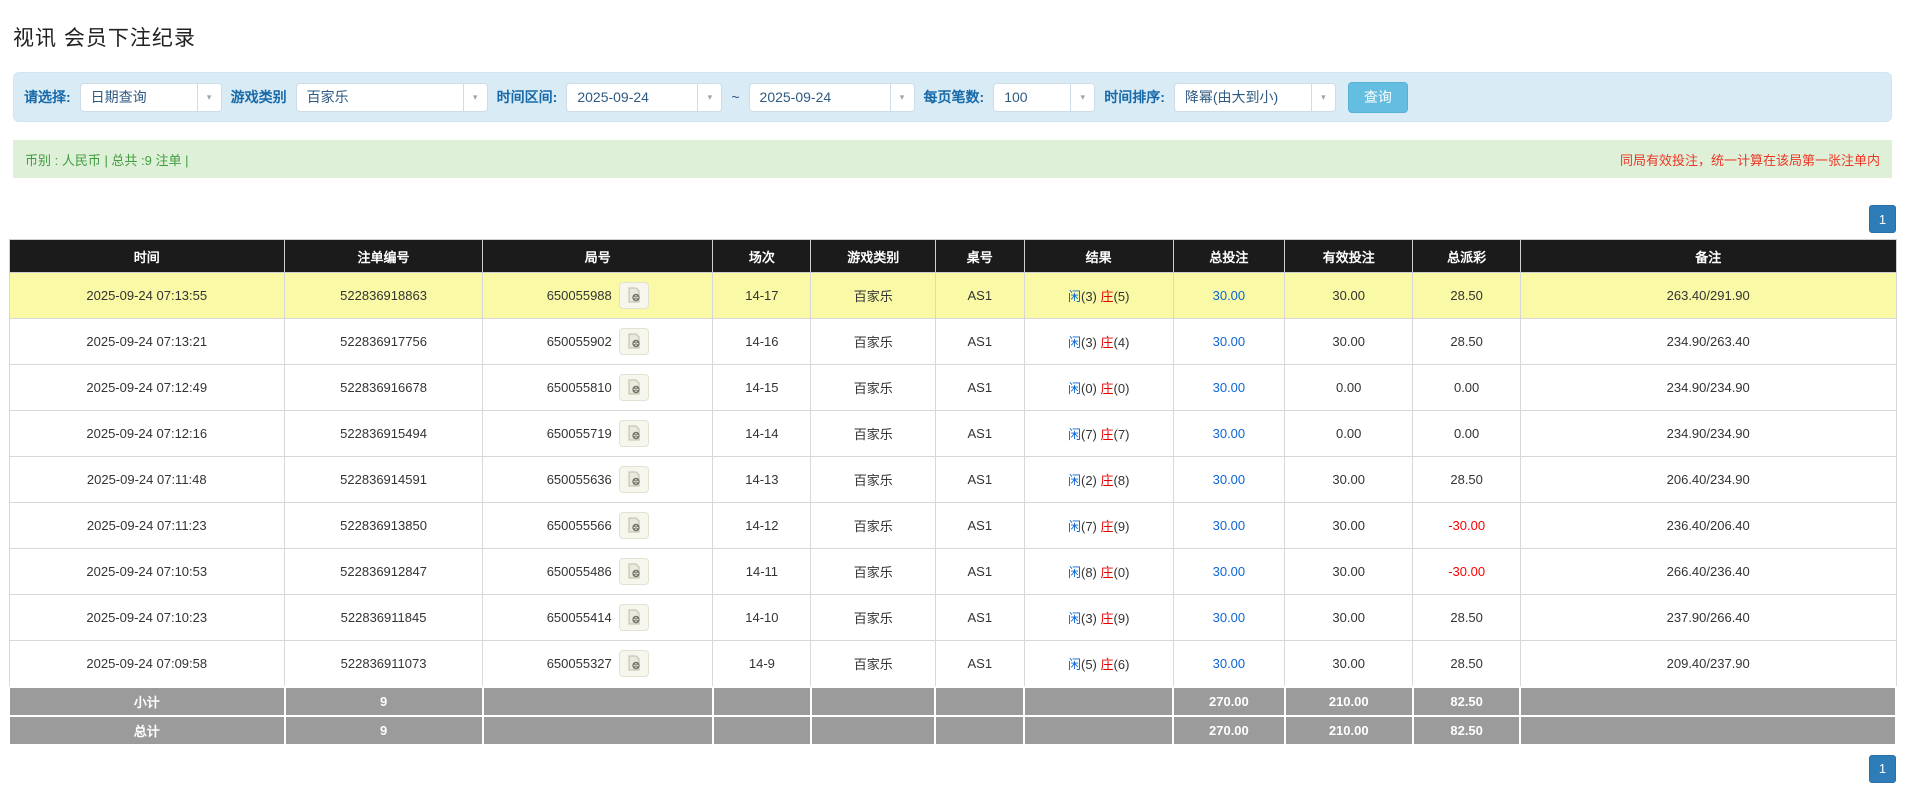 Image resolution: width=1905 pixels, height=805 pixels. I want to click on time-cell: 2025-09-24 07:09:58, so click(146, 663).